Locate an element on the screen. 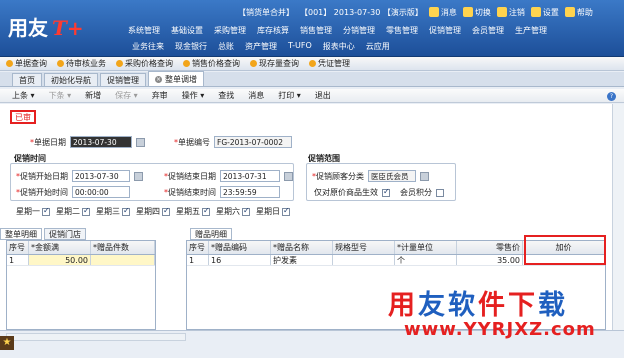  nav-item: 分销管理 is located at coordinates (359, 32).